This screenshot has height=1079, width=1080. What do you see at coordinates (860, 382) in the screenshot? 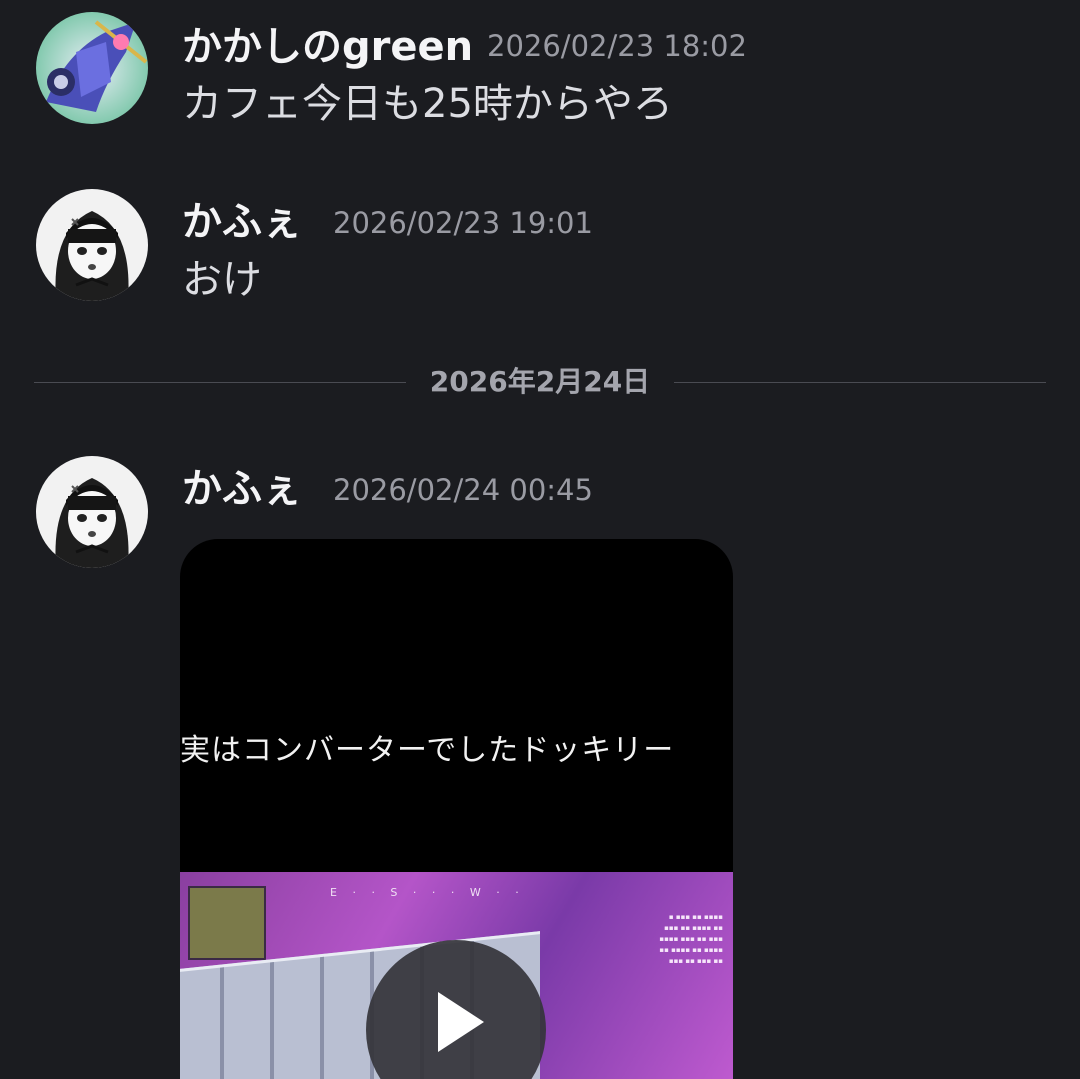
I see `divider-line-right` at bounding box center [860, 382].